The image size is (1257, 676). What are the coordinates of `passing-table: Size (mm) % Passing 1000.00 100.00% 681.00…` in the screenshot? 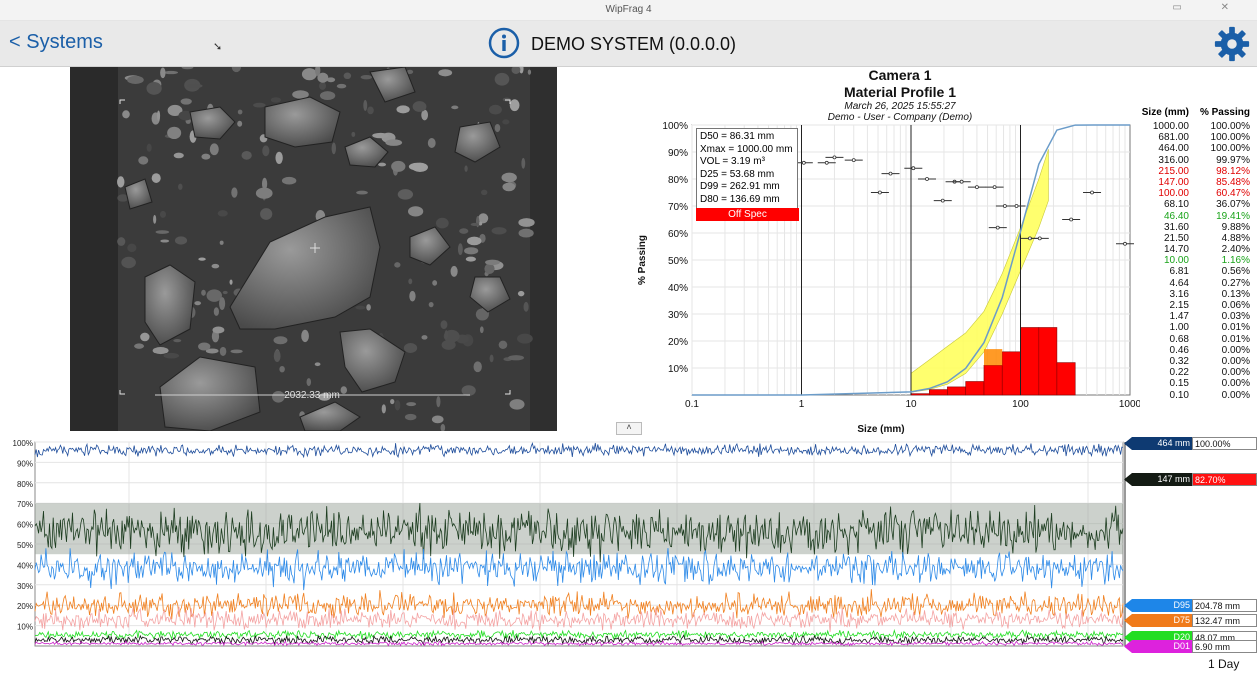 It's located at (1197, 254).